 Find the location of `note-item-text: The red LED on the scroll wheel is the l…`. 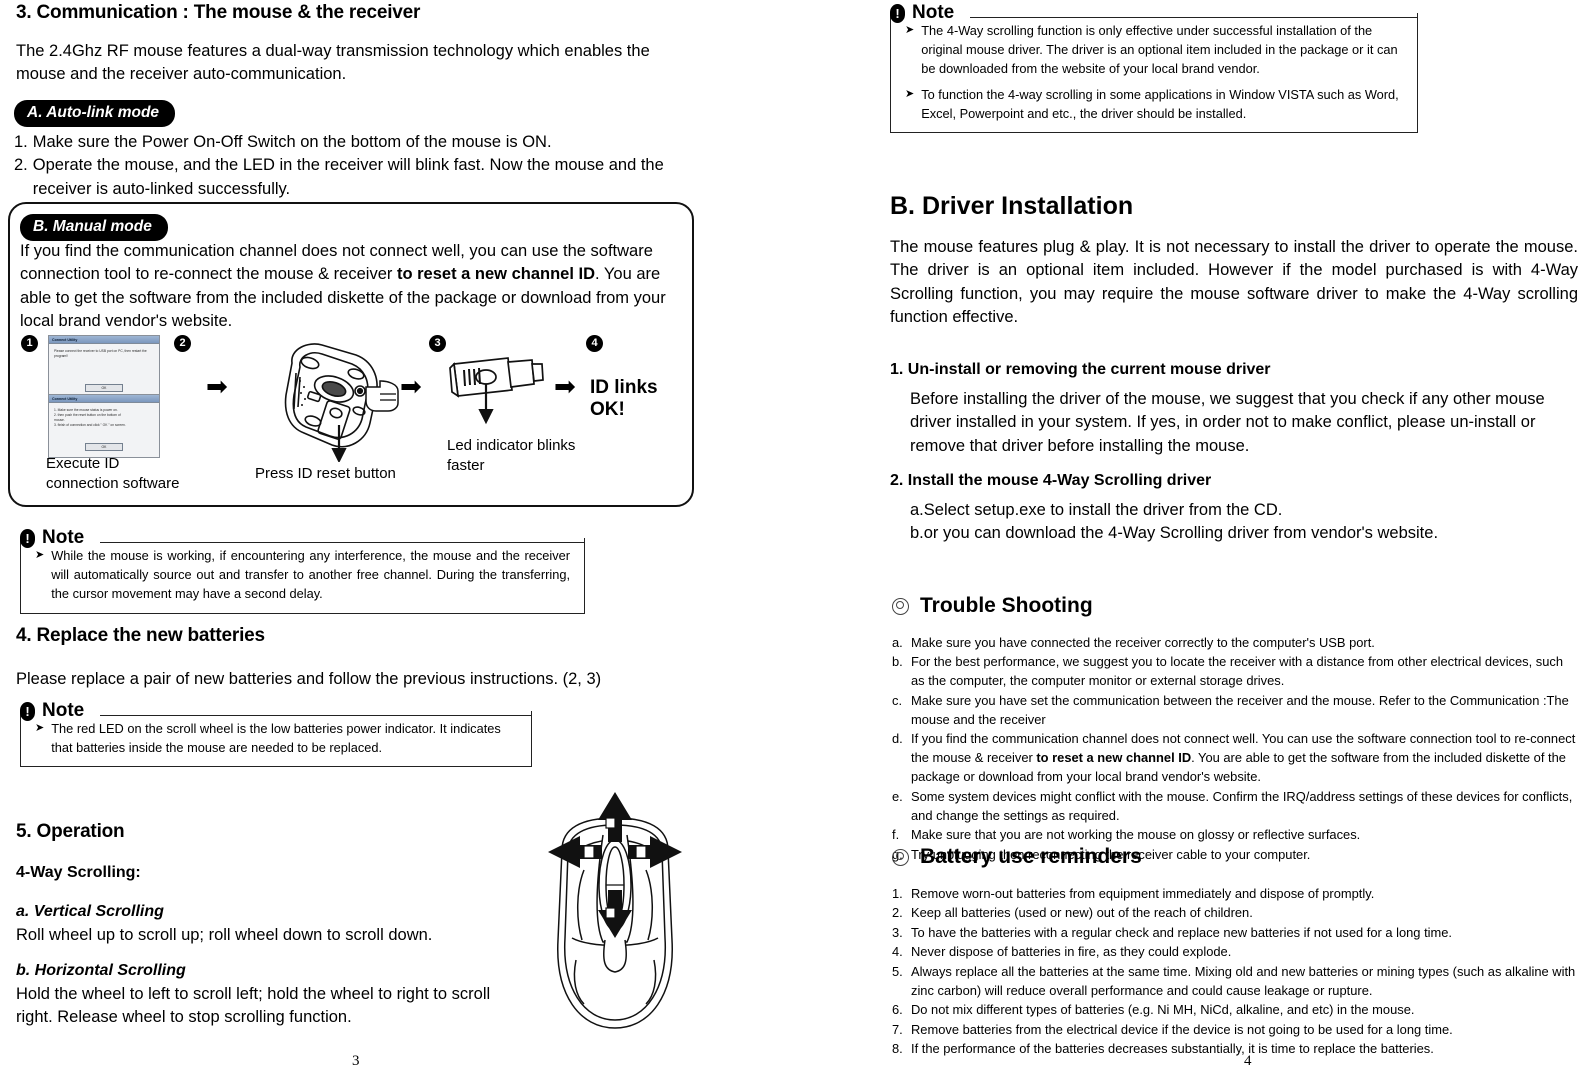

note-item-text: The red LED on the scroll wheel is the l… is located at coordinates (276, 738).